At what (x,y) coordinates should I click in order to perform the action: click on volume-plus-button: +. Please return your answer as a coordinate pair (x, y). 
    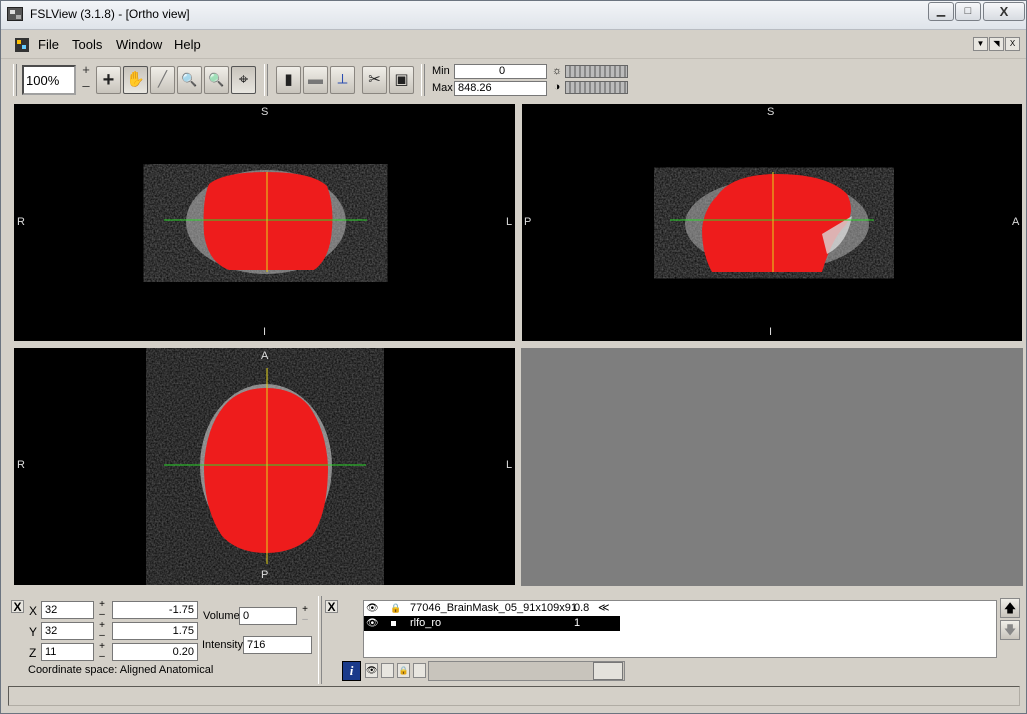
    Looking at the image, I should click on (305, 610).